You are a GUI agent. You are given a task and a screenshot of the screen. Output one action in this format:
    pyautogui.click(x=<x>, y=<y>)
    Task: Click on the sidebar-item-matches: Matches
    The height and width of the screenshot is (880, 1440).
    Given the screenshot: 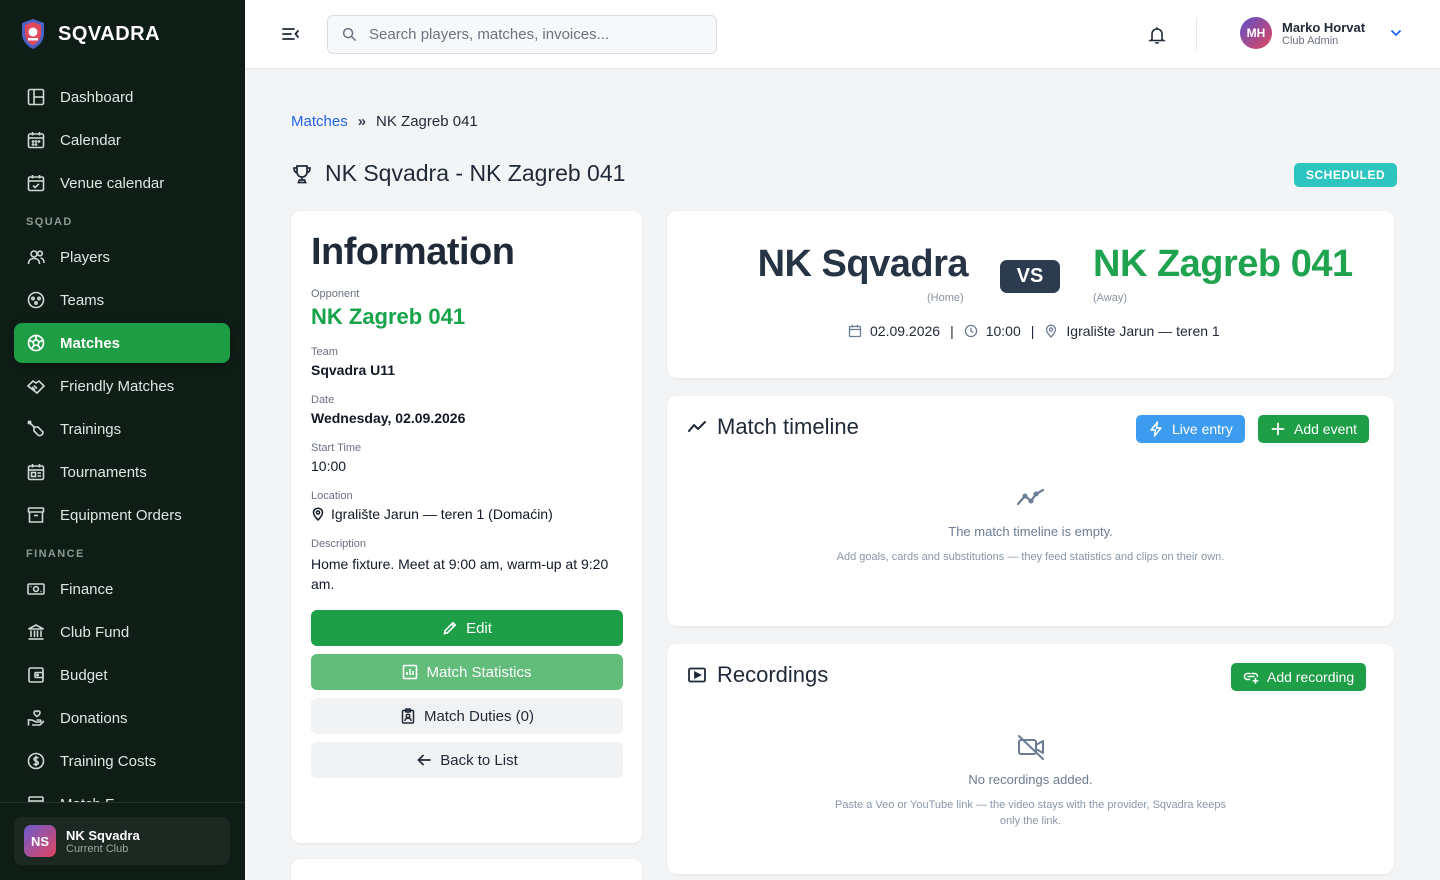 What is the action you would take?
    pyautogui.click(x=122, y=343)
    